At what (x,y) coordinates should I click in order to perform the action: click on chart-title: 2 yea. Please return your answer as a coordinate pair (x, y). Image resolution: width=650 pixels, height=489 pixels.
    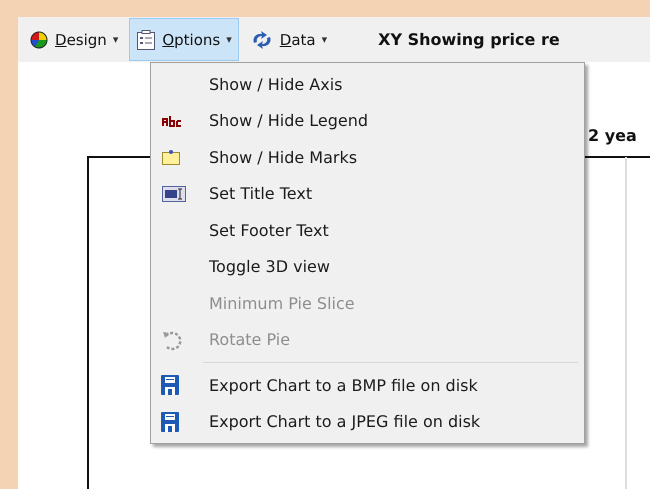
    Looking at the image, I should click on (612, 135).